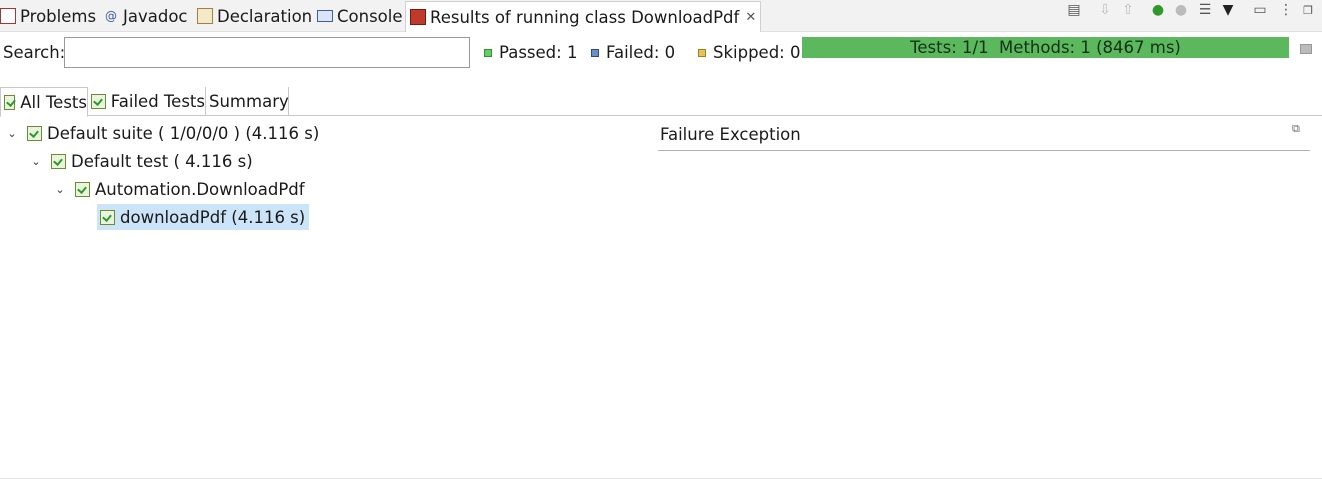  I want to click on problems-icon, so click(8, 16).